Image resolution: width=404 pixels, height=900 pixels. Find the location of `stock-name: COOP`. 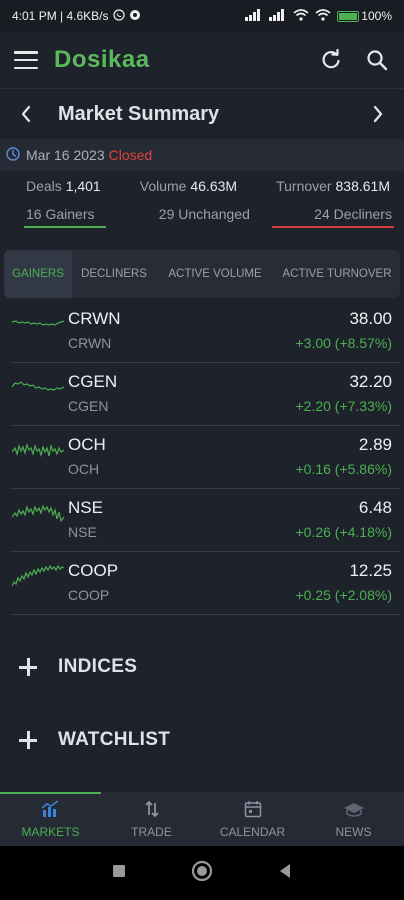

stock-name: COOP is located at coordinates (89, 595).